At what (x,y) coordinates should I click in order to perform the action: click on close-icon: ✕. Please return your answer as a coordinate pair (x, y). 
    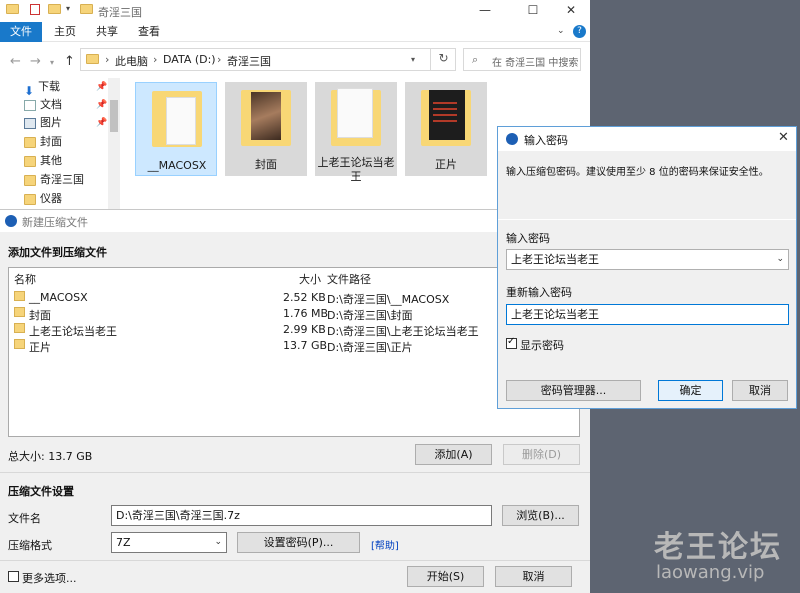
    Looking at the image, I should click on (783, 137).